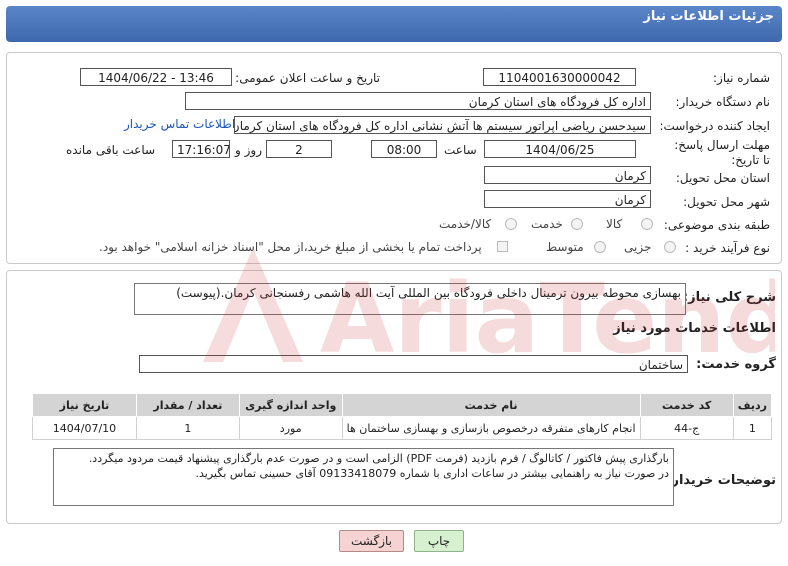  Describe the element at coordinates (741, 78) in the screenshot. I see `need-number-label: شماره نیاز:` at that location.